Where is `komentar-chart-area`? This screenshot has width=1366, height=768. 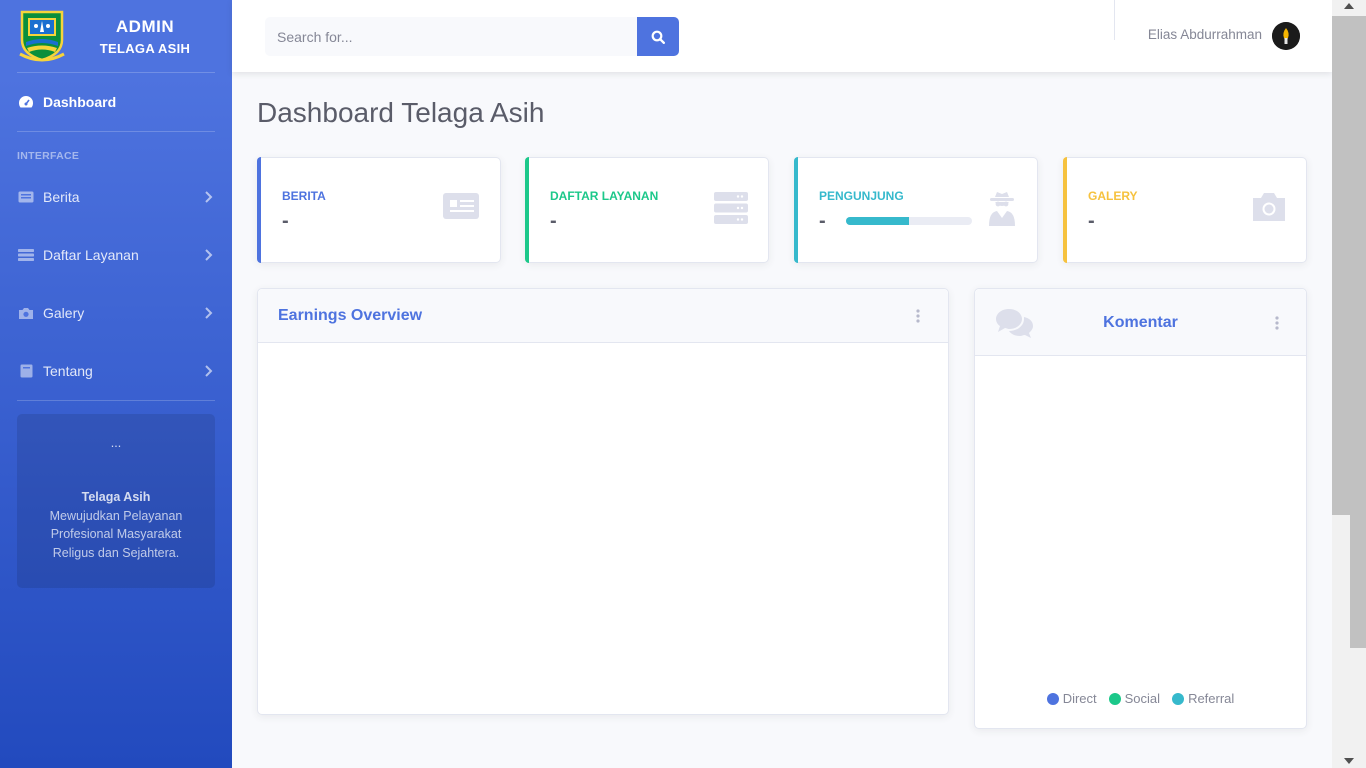 komentar-chart-area is located at coordinates (1140, 516).